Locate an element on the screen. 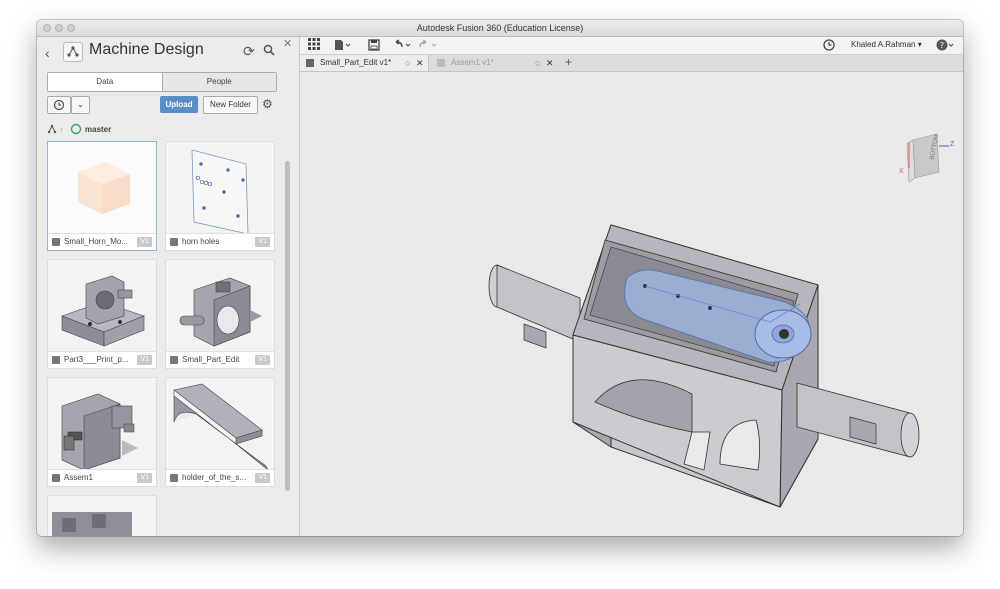  file-card is located at coordinates (102, 515).